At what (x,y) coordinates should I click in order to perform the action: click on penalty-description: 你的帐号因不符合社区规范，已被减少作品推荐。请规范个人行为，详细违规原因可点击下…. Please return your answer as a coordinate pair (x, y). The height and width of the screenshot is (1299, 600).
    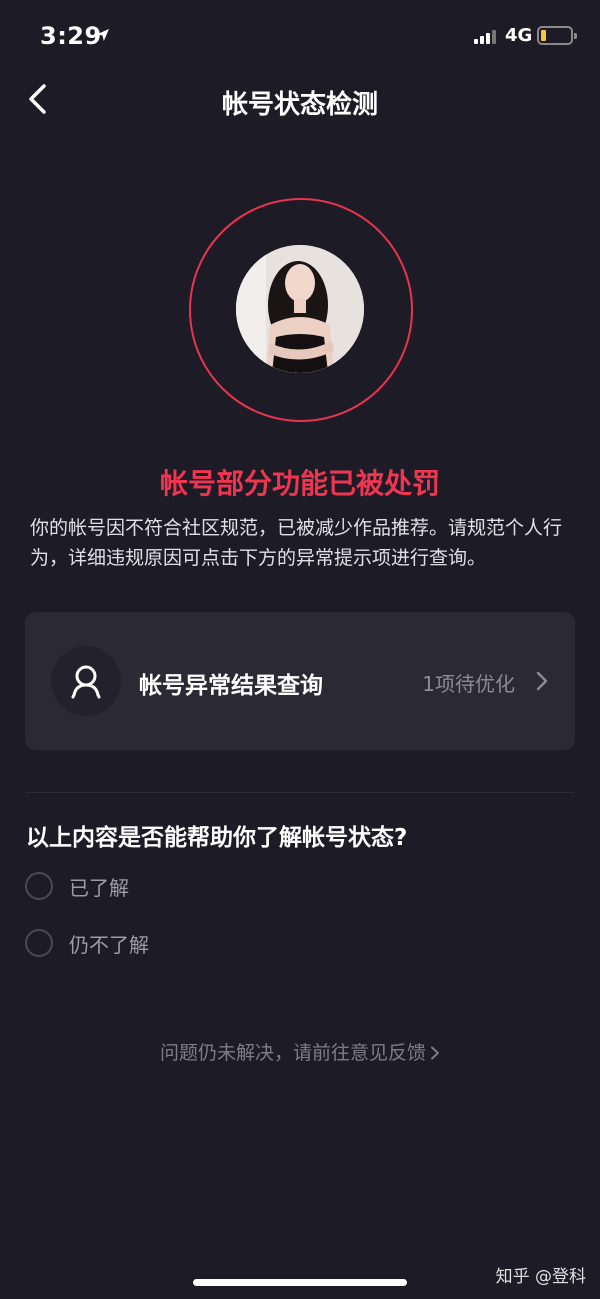
    Looking at the image, I should click on (296, 543).